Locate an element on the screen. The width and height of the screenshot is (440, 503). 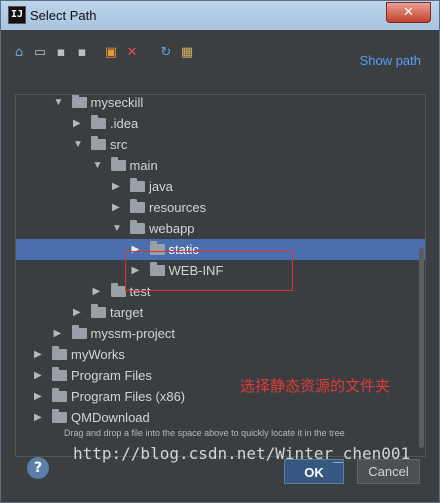
tree-item-label: myseckill is located at coordinates (117, 102).